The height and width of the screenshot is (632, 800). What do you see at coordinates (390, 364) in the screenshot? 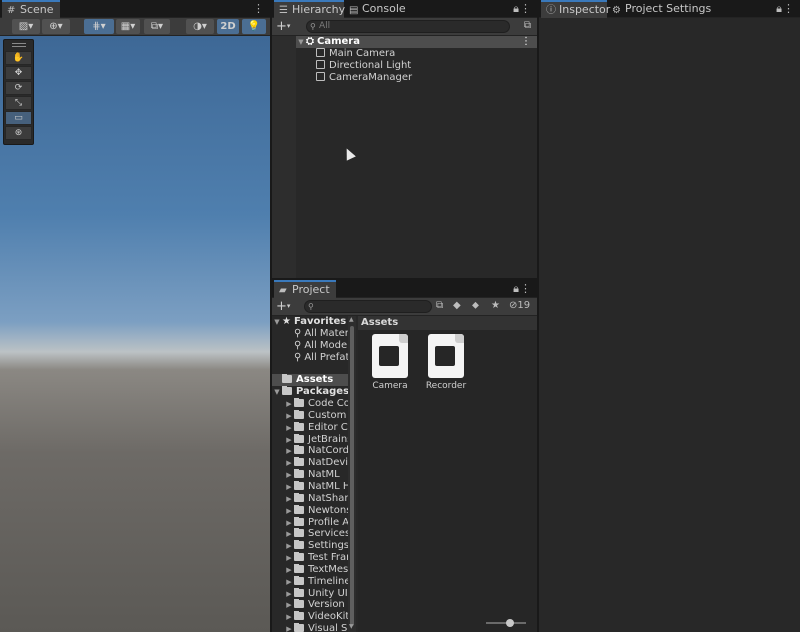
I see `asset-item-camera: Camera` at bounding box center [390, 364].